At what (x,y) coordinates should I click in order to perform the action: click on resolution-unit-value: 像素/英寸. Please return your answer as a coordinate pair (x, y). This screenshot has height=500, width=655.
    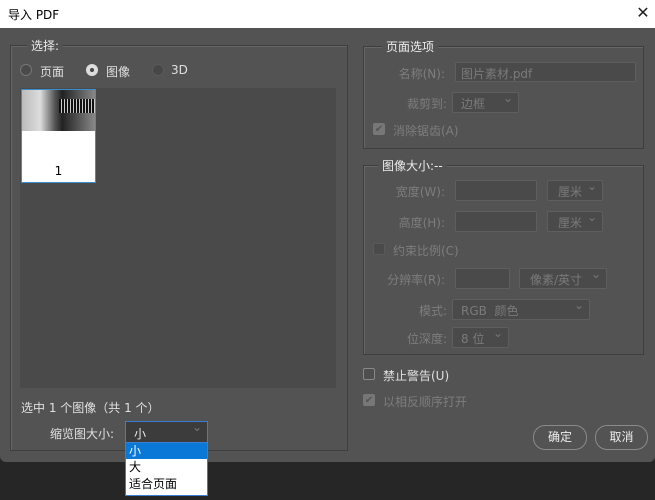
    Looking at the image, I should click on (556, 280).